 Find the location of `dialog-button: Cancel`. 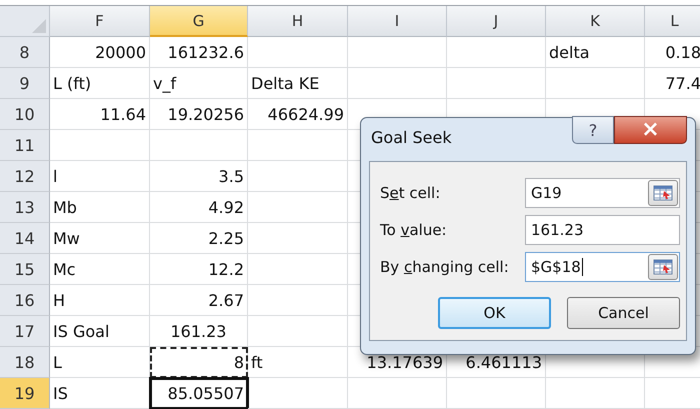

dialog-button: Cancel is located at coordinates (623, 313).